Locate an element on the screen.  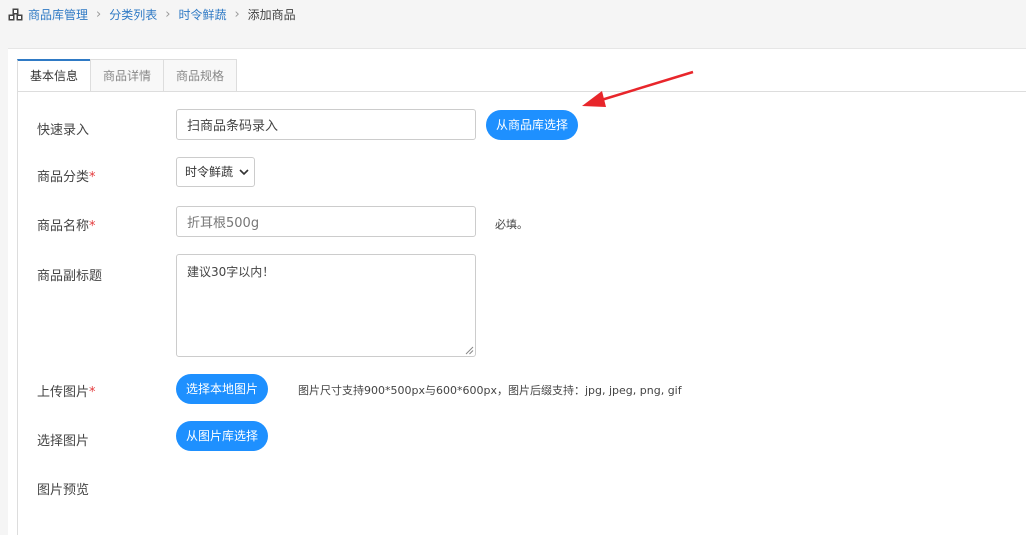
breadcrumb-link-product-library: 商品库管理 is located at coordinates (58, 15).